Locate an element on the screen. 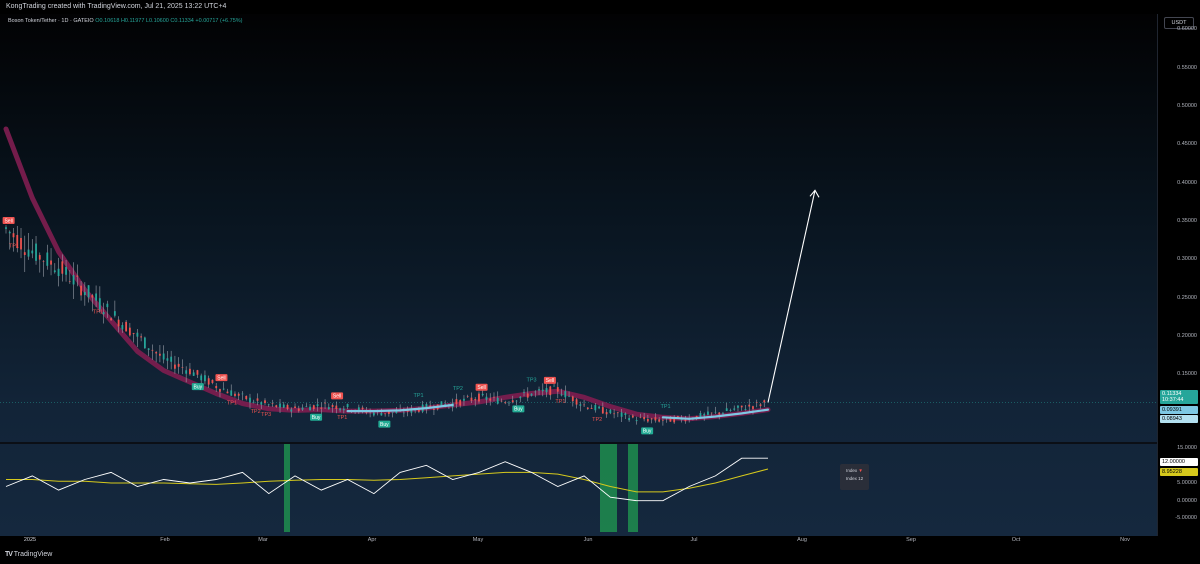  footer: TV TradingView is located at coordinates (600, 555).